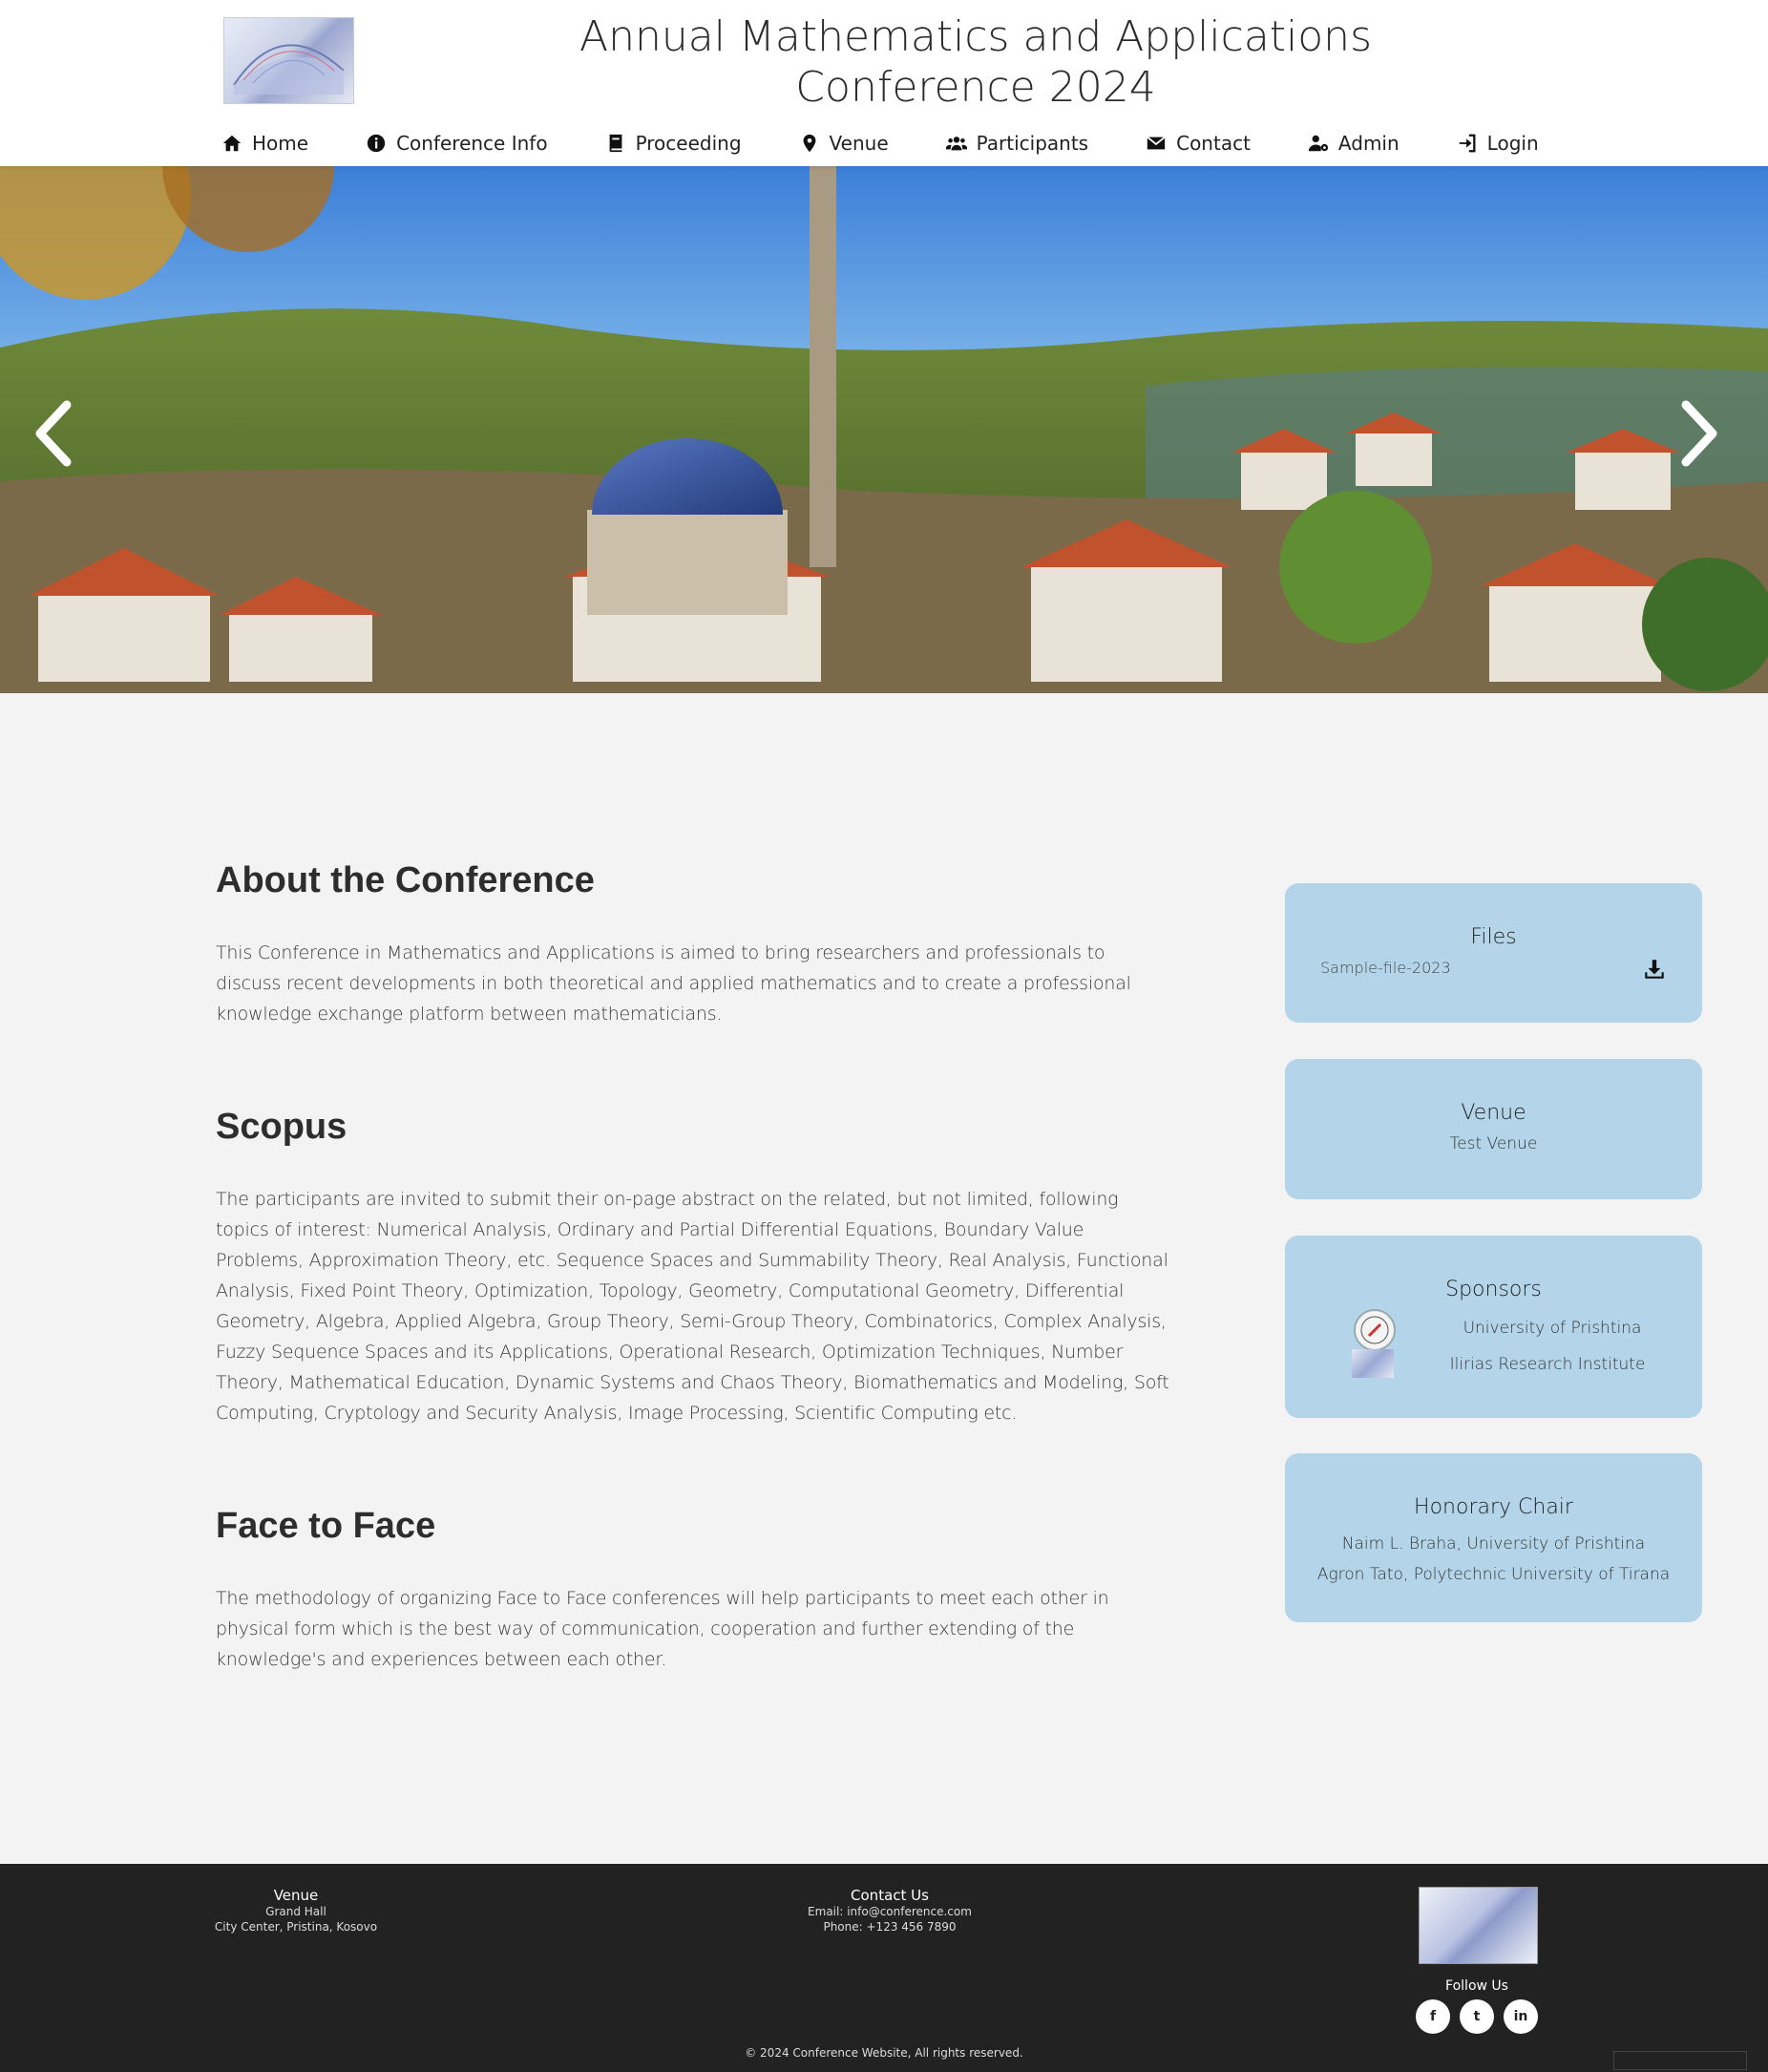 The width and height of the screenshot is (1768, 2072). What do you see at coordinates (288, 61) in the screenshot?
I see `conference-logo` at bounding box center [288, 61].